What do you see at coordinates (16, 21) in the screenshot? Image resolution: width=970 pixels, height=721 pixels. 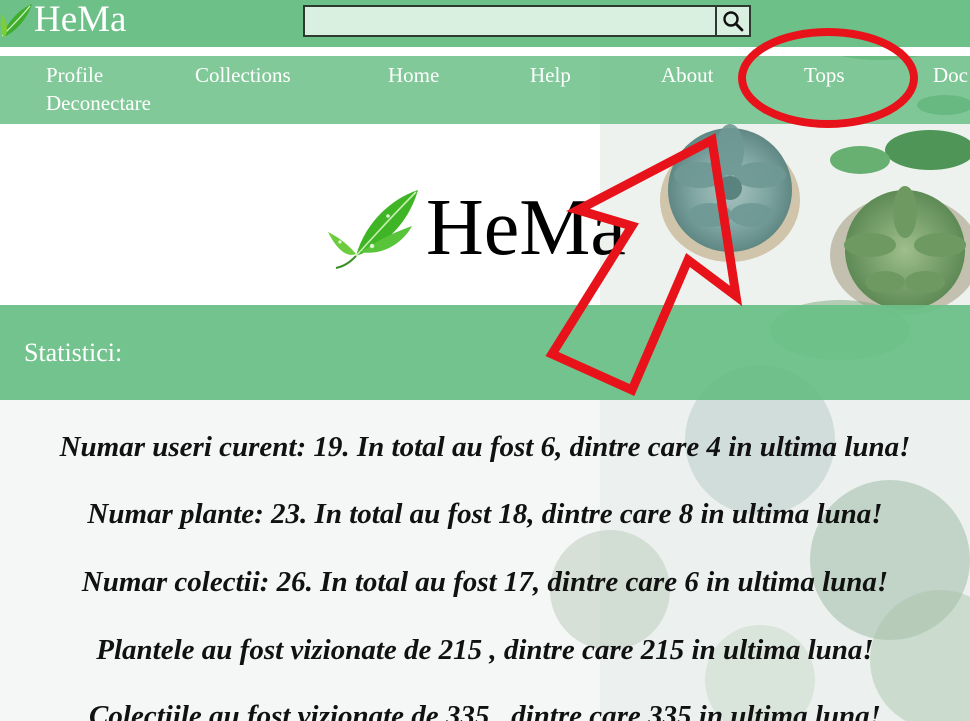 I see `leaf-logo-icon` at bounding box center [16, 21].